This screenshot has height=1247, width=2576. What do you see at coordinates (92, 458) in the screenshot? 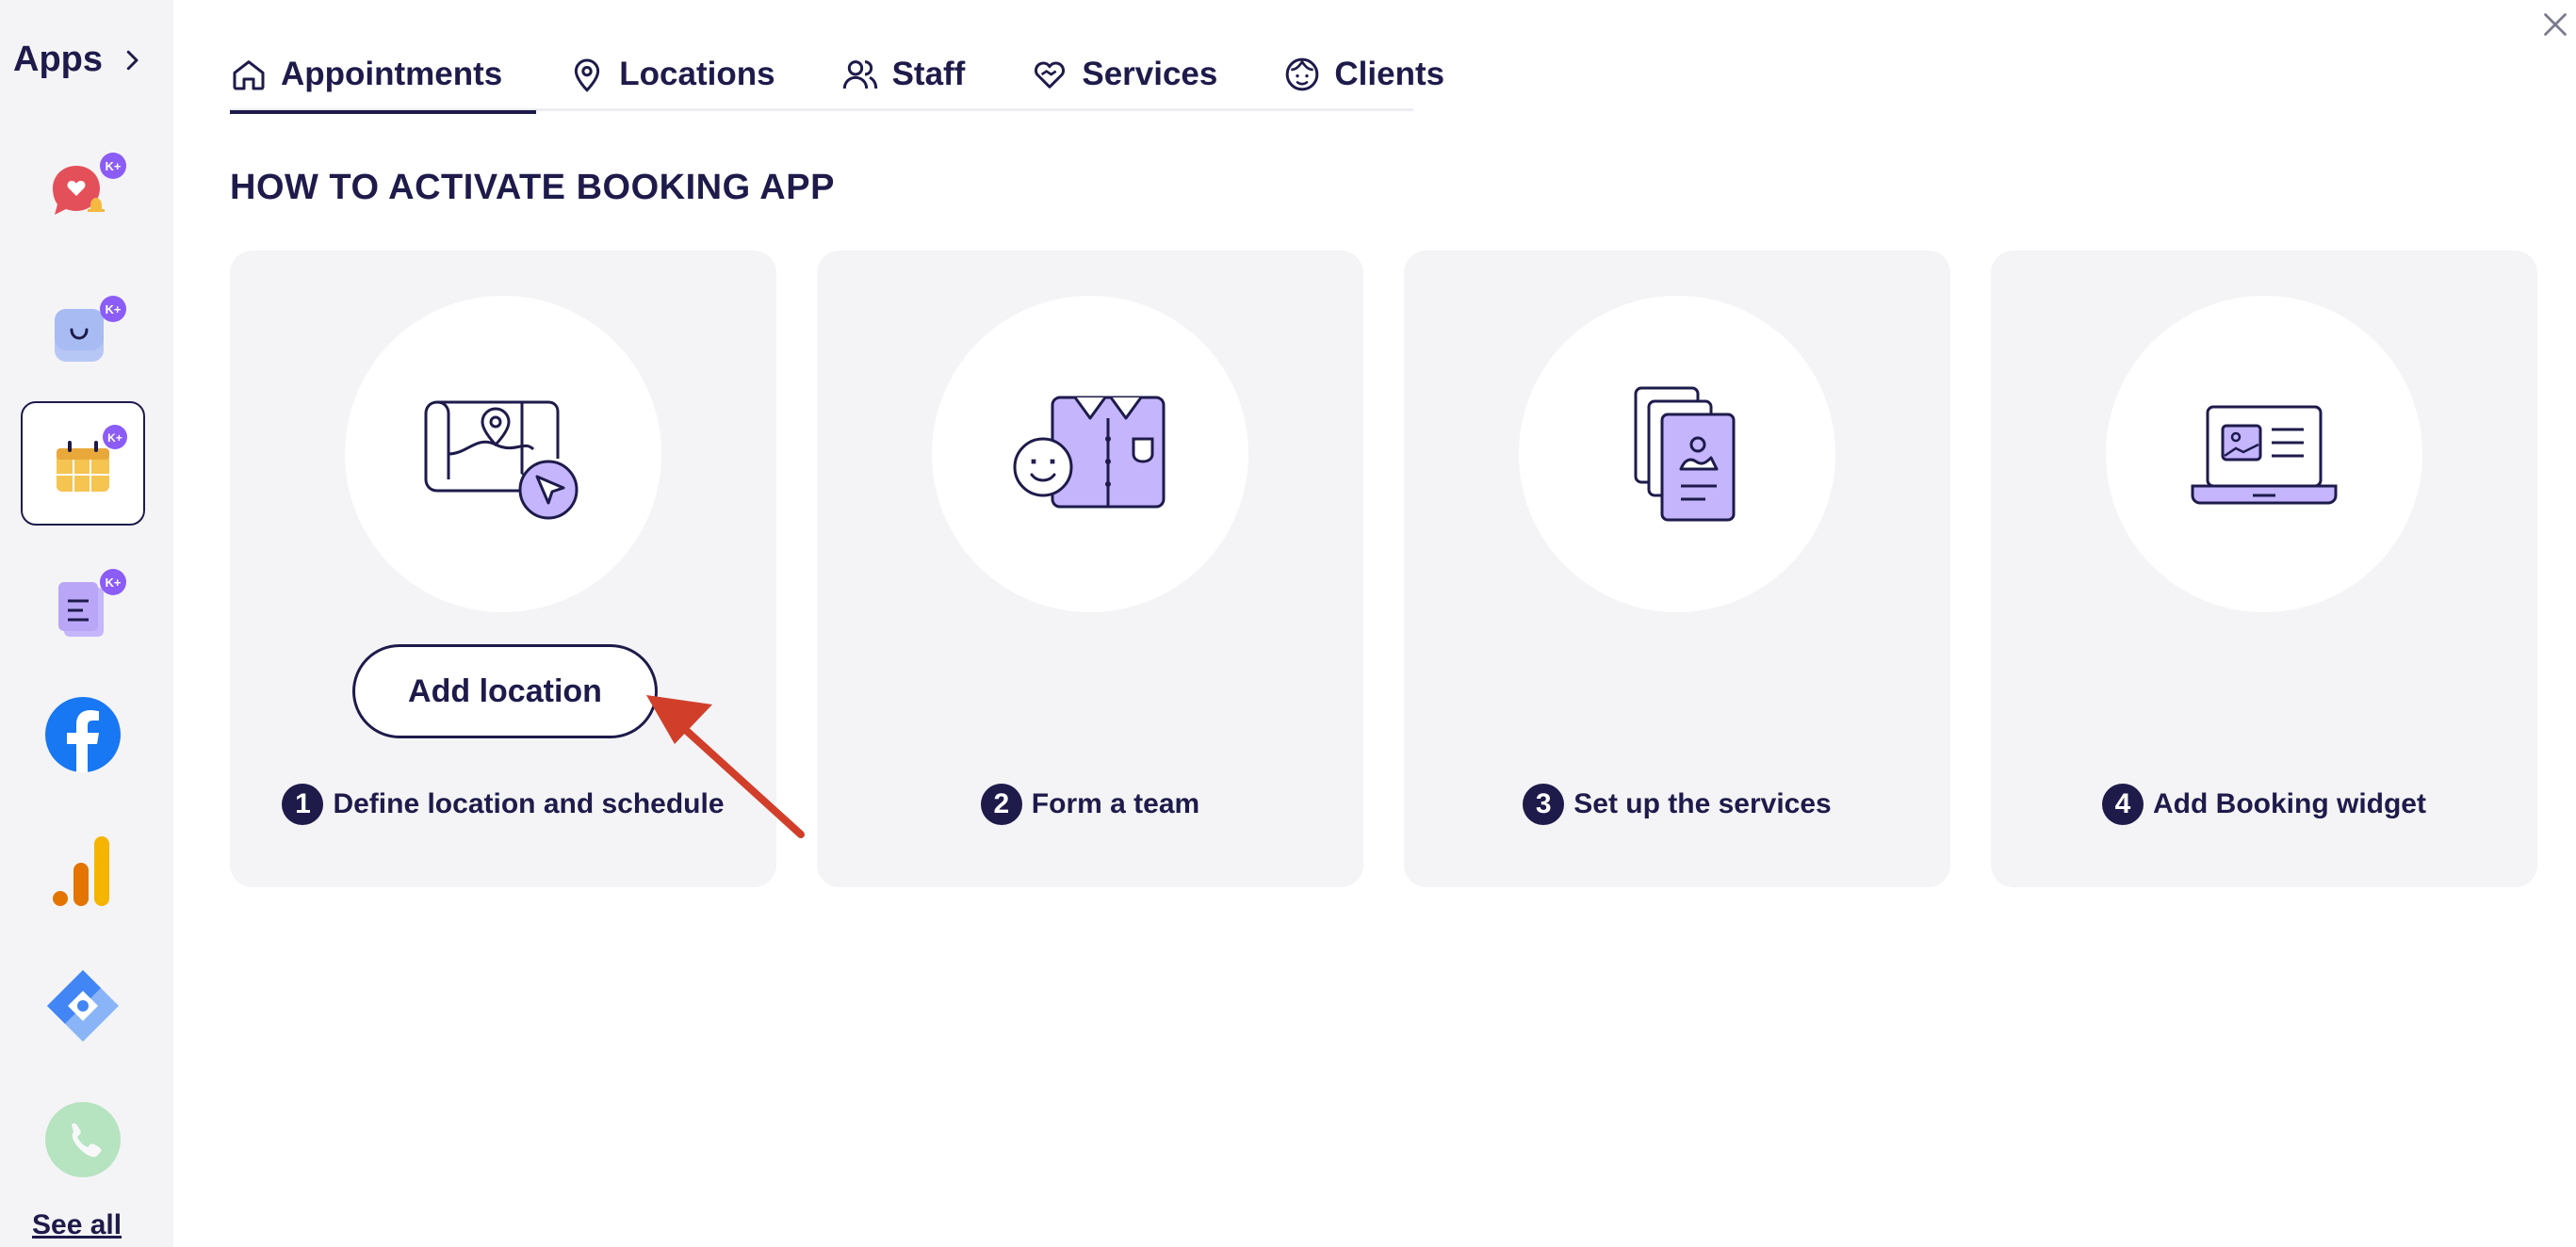
I see `calendar-booking-icon: K+` at bounding box center [92, 458].